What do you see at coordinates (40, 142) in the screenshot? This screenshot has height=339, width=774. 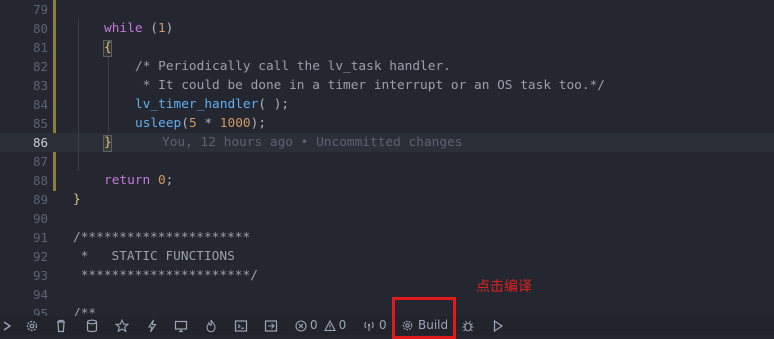 I see `line-number-active: 86` at bounding box center [40, 142].